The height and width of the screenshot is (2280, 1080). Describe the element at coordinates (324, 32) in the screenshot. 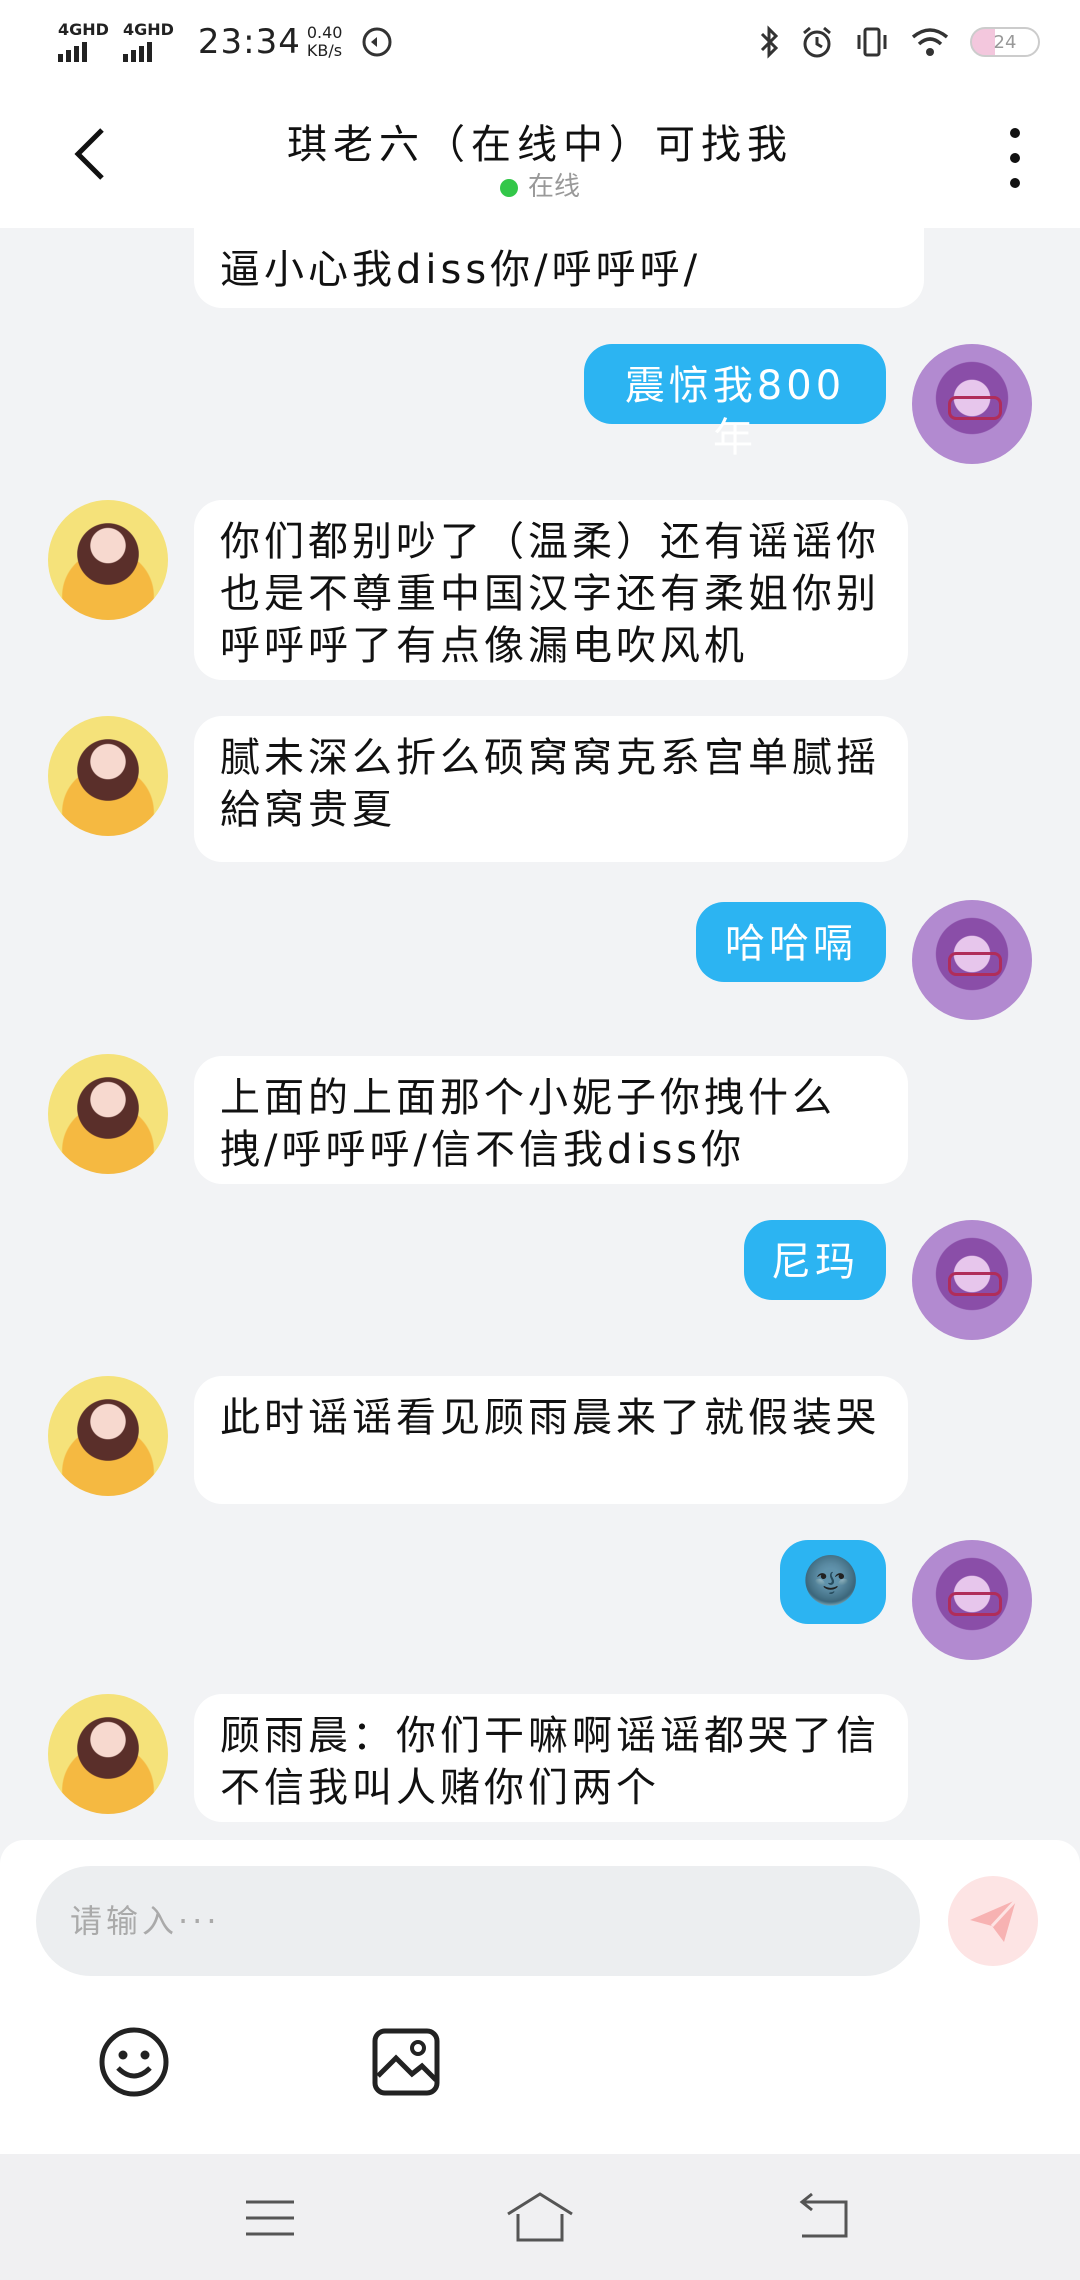

I see `speed-value: 0.40` at that location.